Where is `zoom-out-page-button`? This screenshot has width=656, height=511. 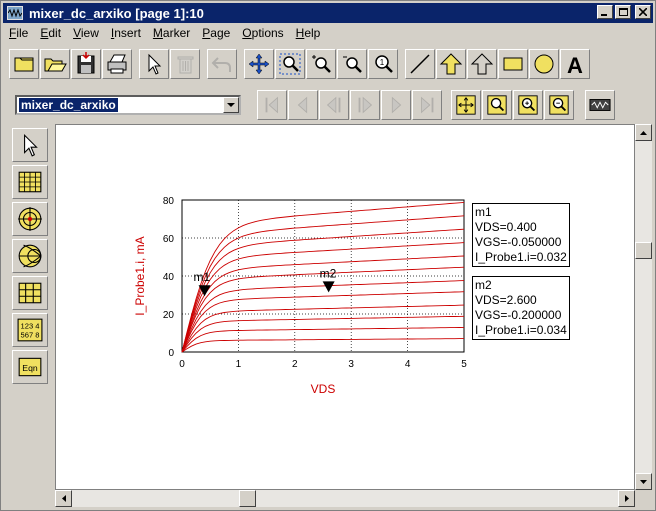 zoom-out-page-button is located at coordinates (559, 105).